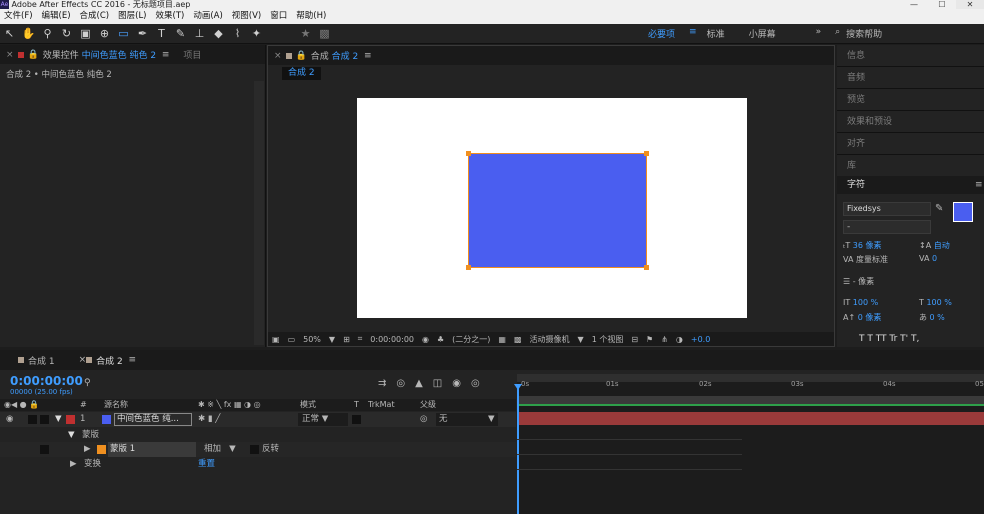  What do you see at coordinates (104, 33) in the screenshot?
I see `pan-behind-tool-icon: ⊕` at bounding box center [104, 33].